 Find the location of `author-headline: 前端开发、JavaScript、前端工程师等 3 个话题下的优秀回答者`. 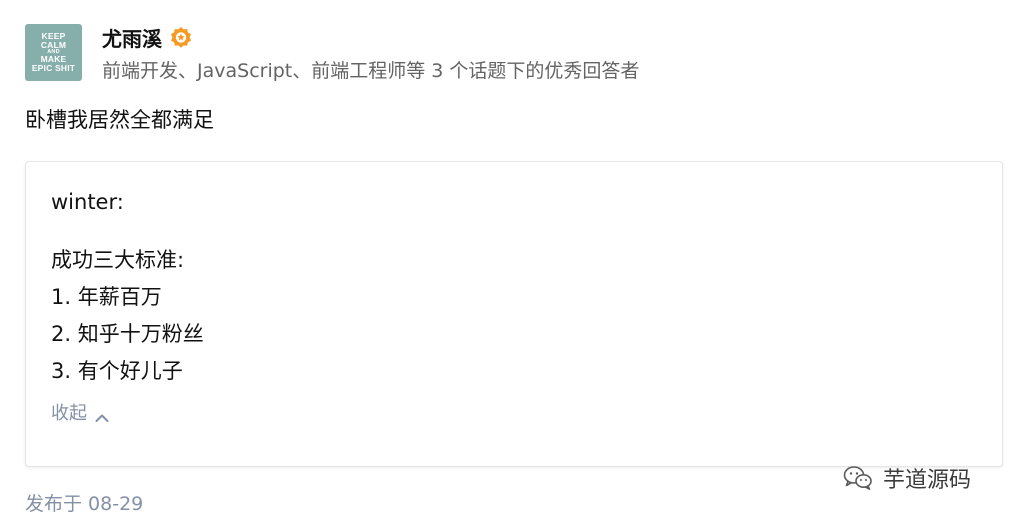

author-headline: 前端开发、JavaScript、前端工程师等 3 个话题下的优秀回答者 is located at coordinates (371, 71).